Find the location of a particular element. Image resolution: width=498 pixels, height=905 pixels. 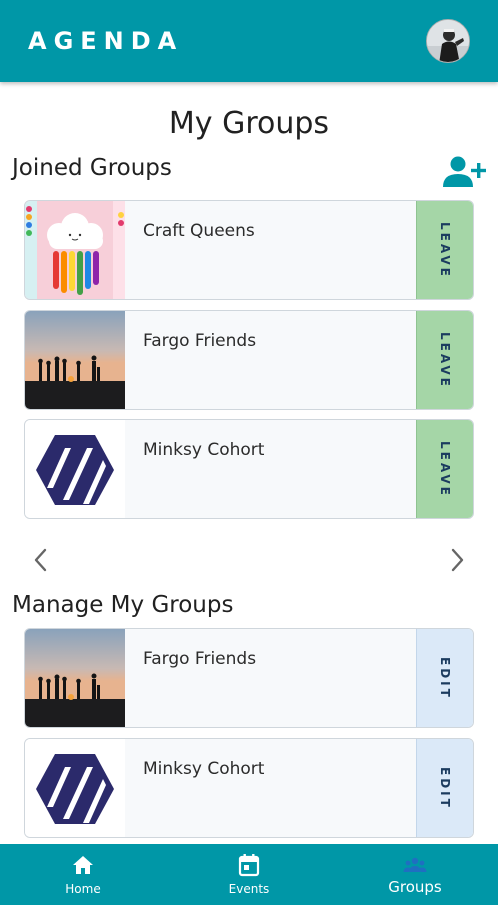

top-app-bar: AGENDA is located at coordinates (249, 41).